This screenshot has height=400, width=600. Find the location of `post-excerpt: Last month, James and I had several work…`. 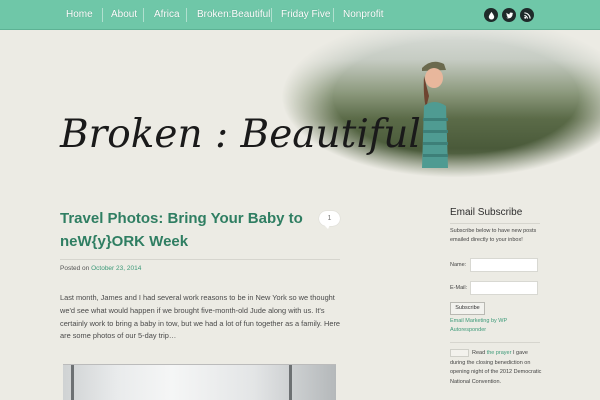

post-excerpt: Last month, James and I had several work… is located at coordinates (200, 317).